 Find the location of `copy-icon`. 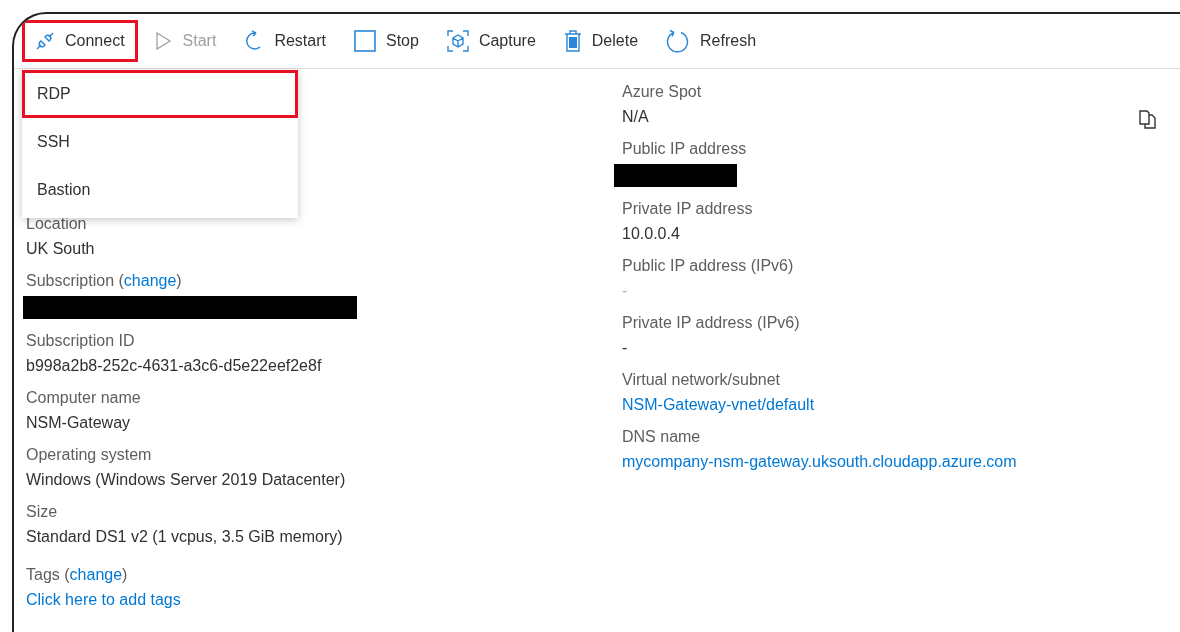

copy-icon is located at coordinates (1148, 119).